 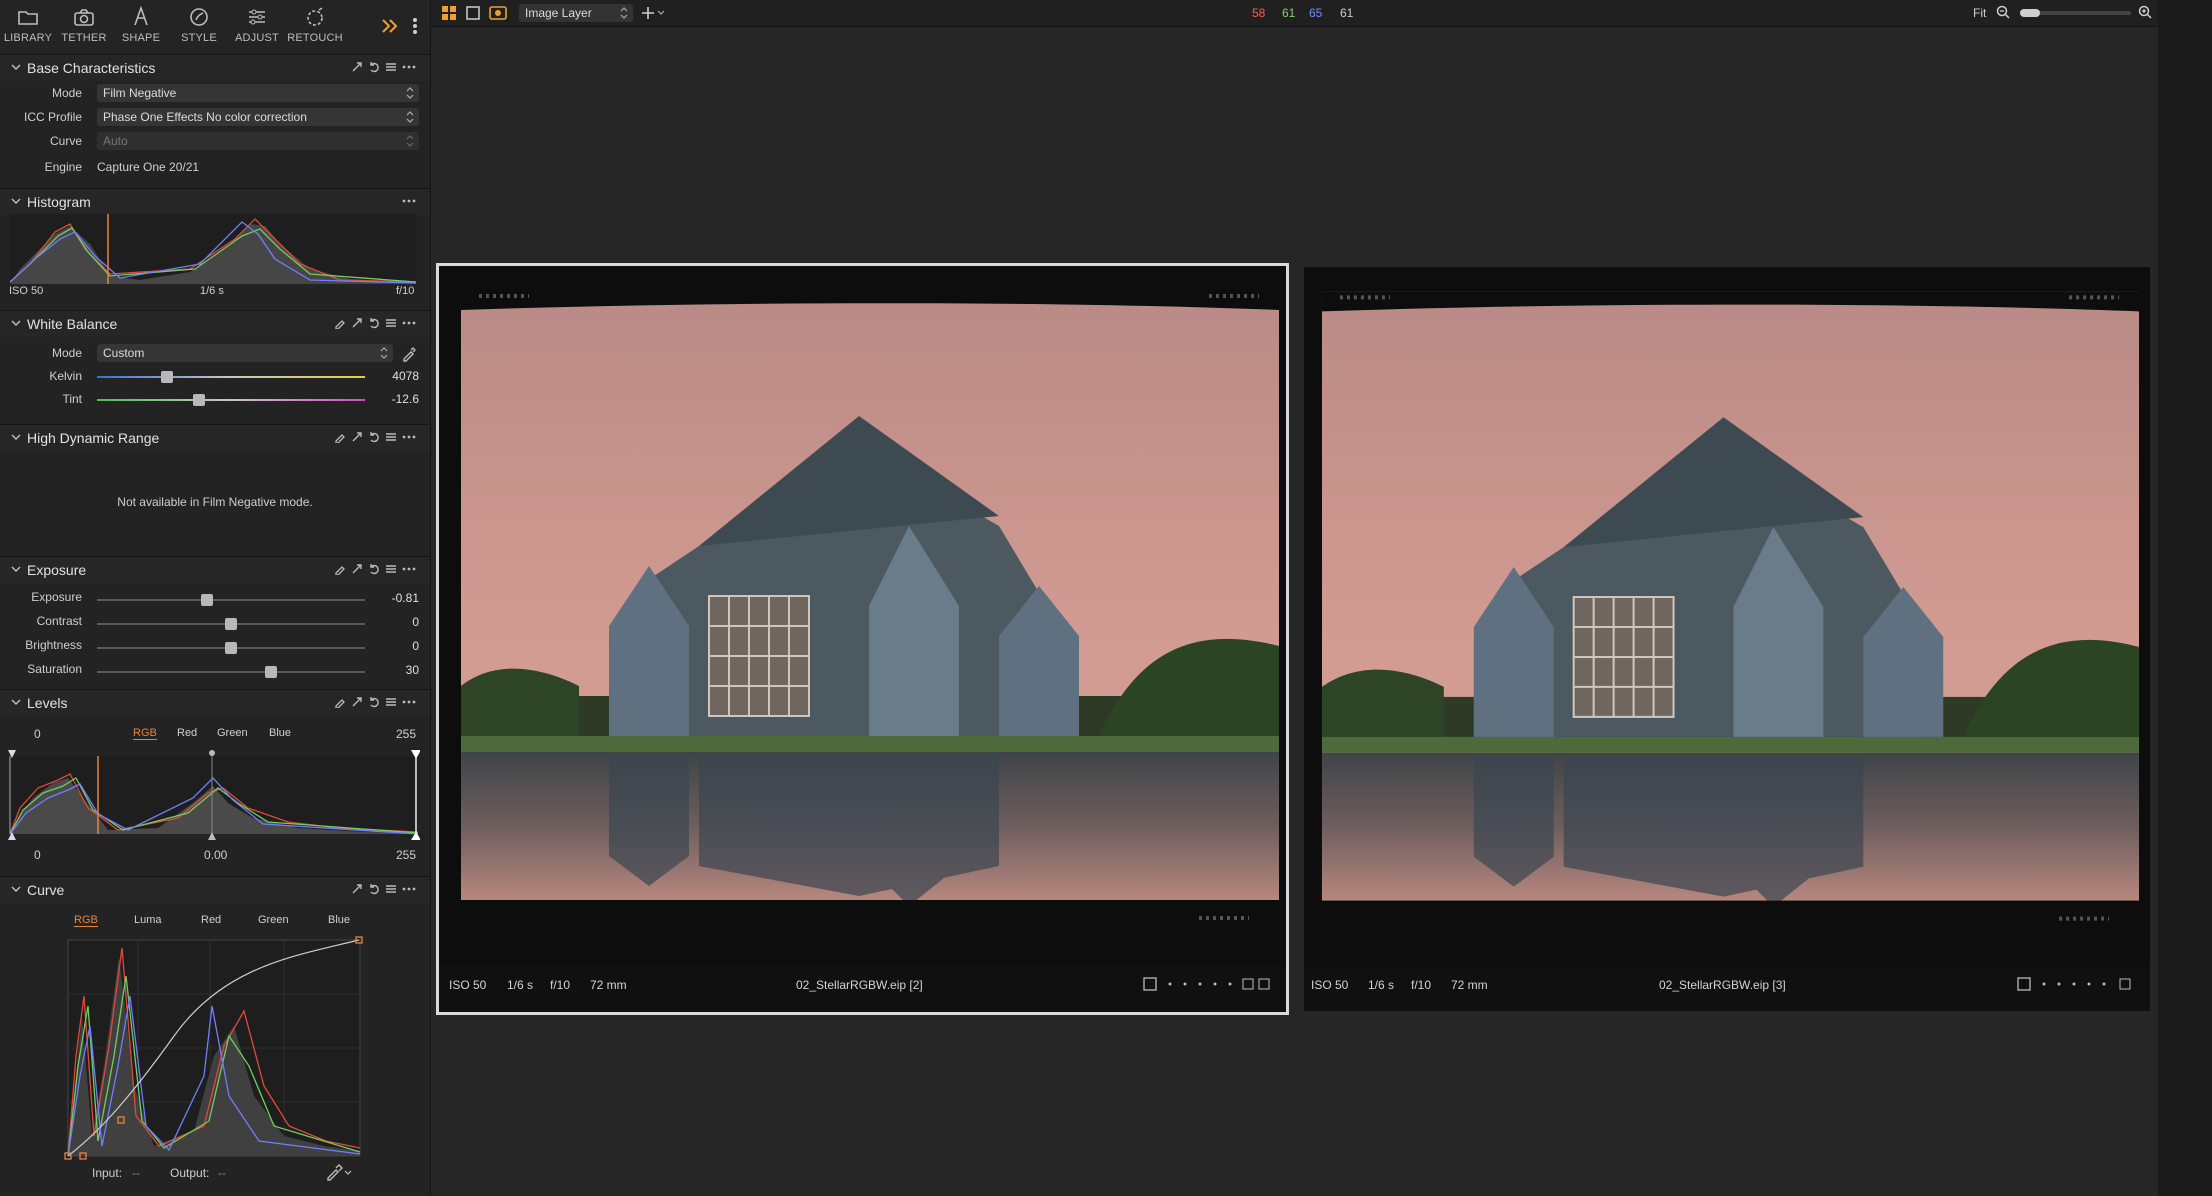 I want to click on saturation-value: 30, so click(x=396, y=670).